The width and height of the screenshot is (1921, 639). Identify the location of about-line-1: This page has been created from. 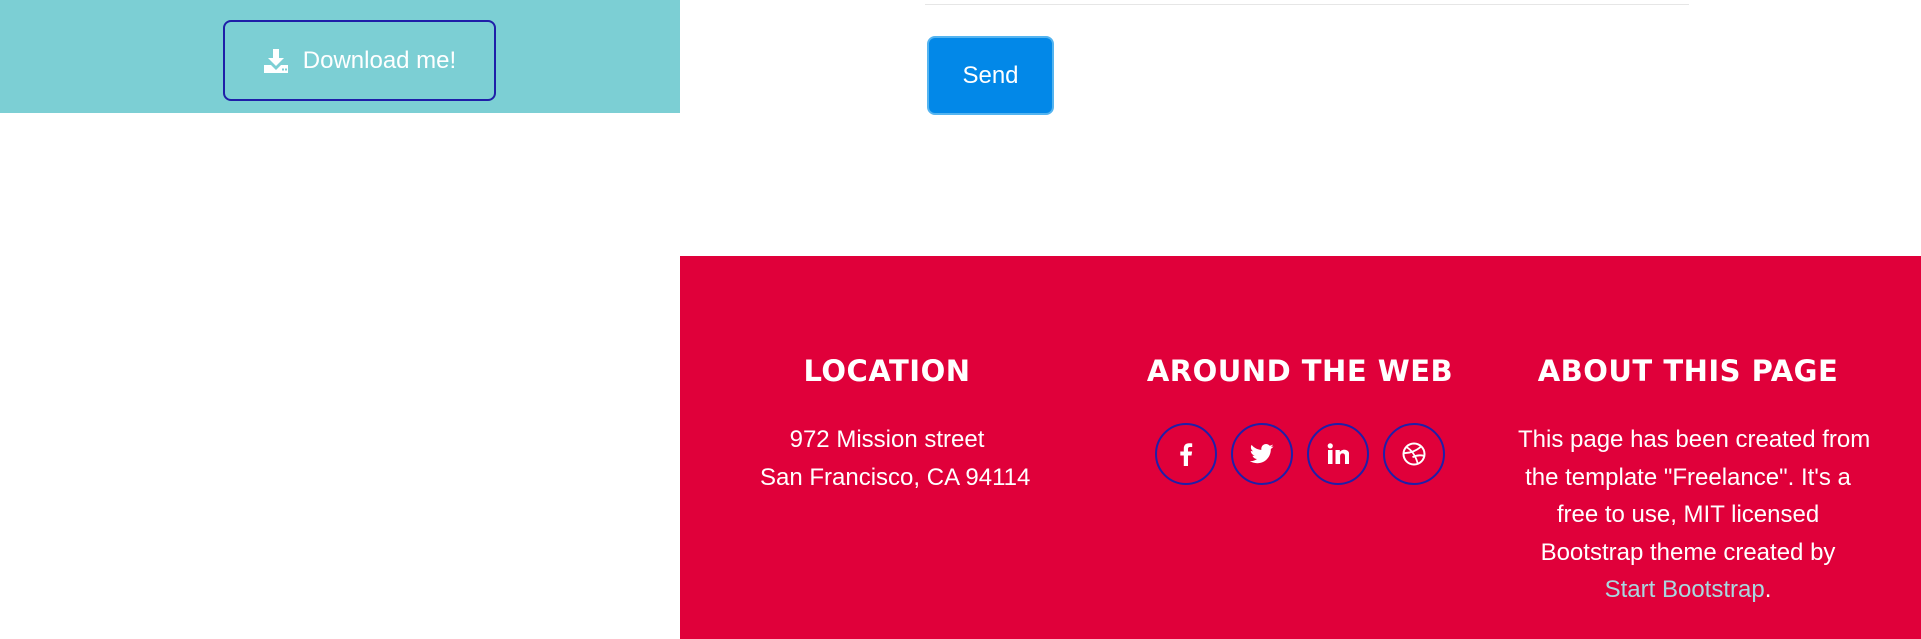
(1694, 439).